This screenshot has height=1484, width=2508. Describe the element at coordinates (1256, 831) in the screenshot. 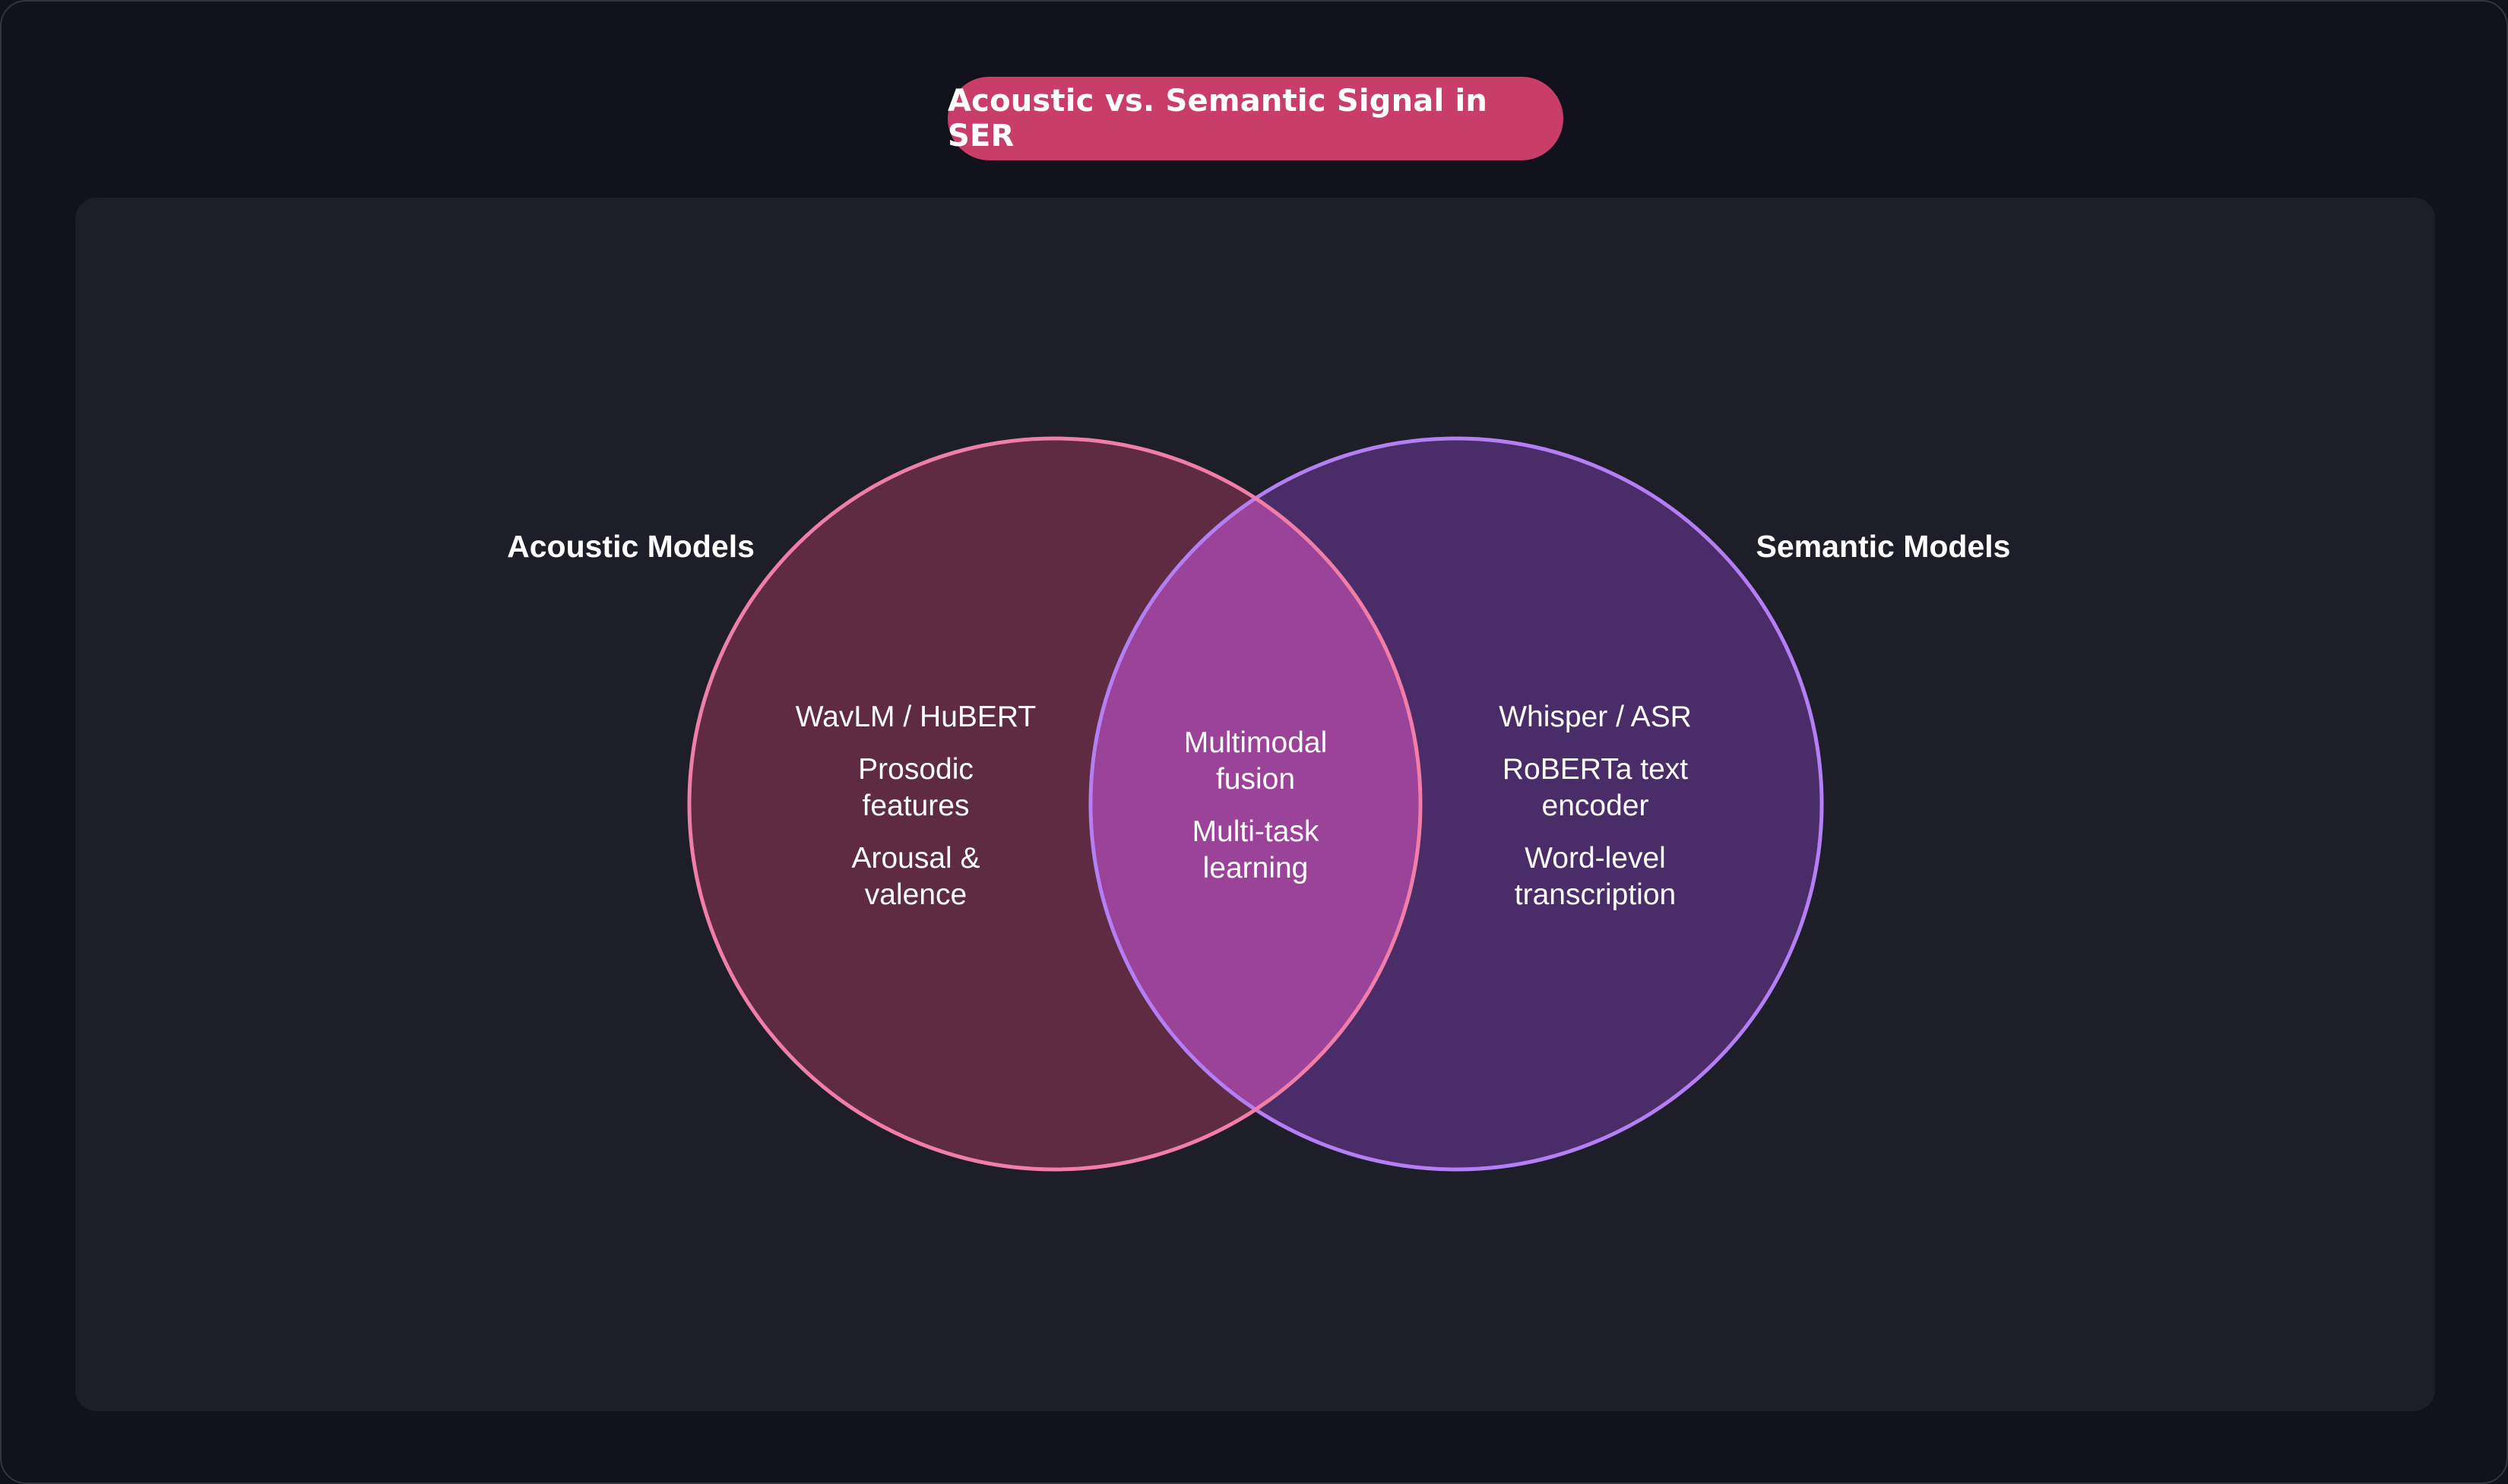

I see `overlap-item: Multi-task` at that location.